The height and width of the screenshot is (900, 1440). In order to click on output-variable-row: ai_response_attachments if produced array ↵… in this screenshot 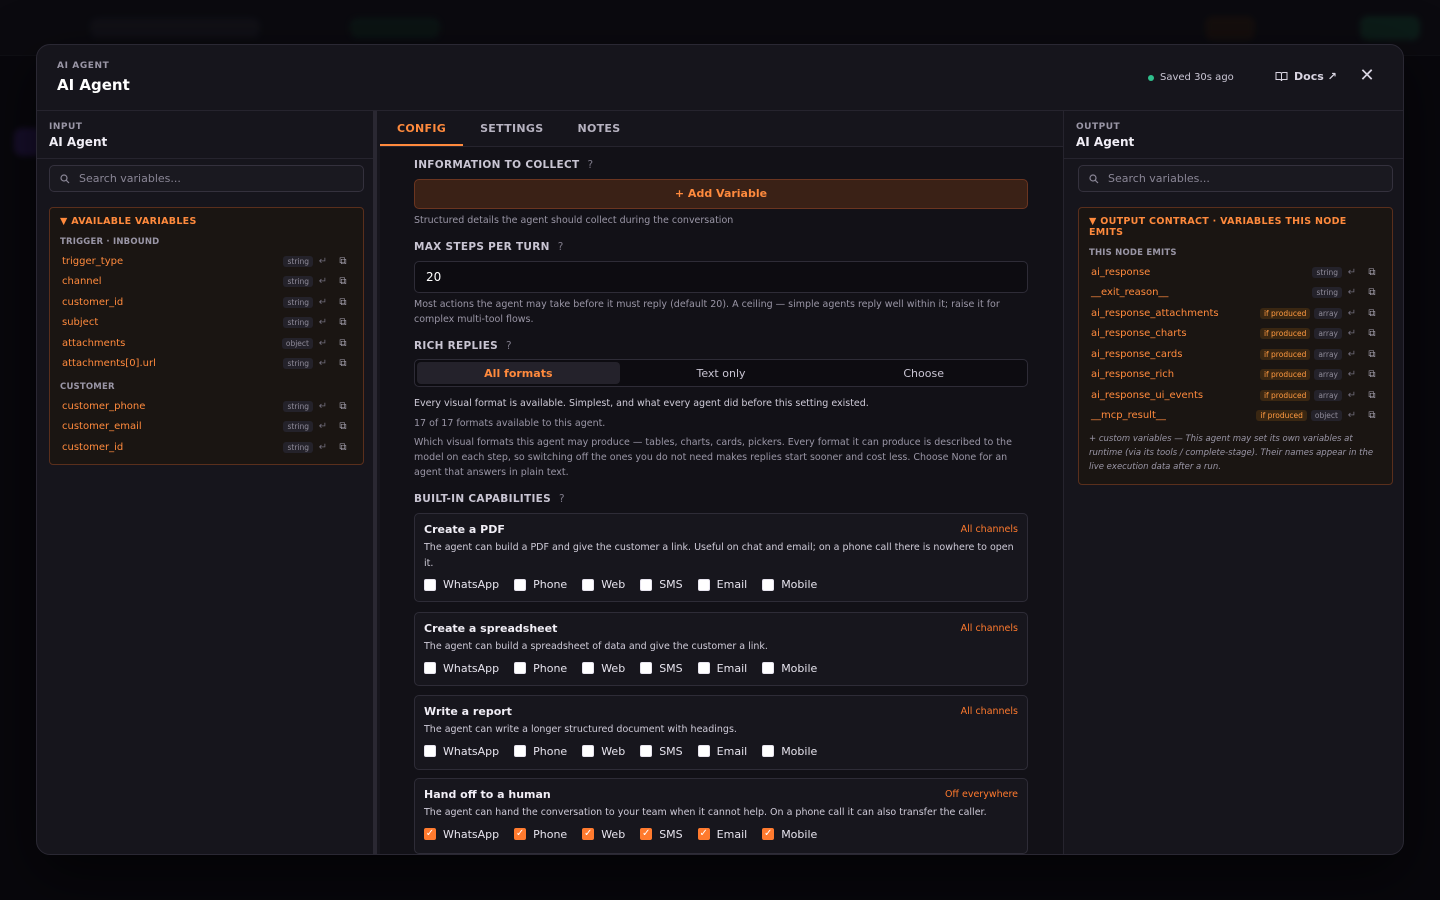, I will do `click(1235, 313)`.